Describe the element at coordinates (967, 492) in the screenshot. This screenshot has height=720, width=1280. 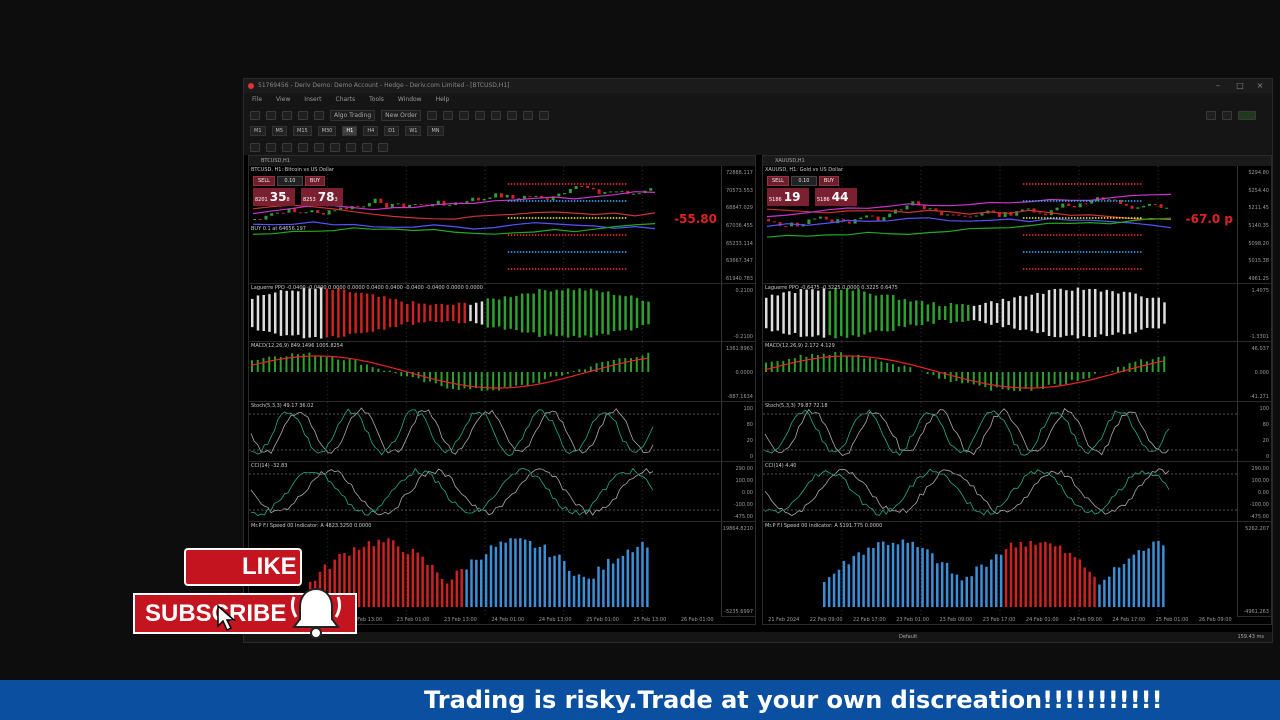
I see `cci-line` at that location.